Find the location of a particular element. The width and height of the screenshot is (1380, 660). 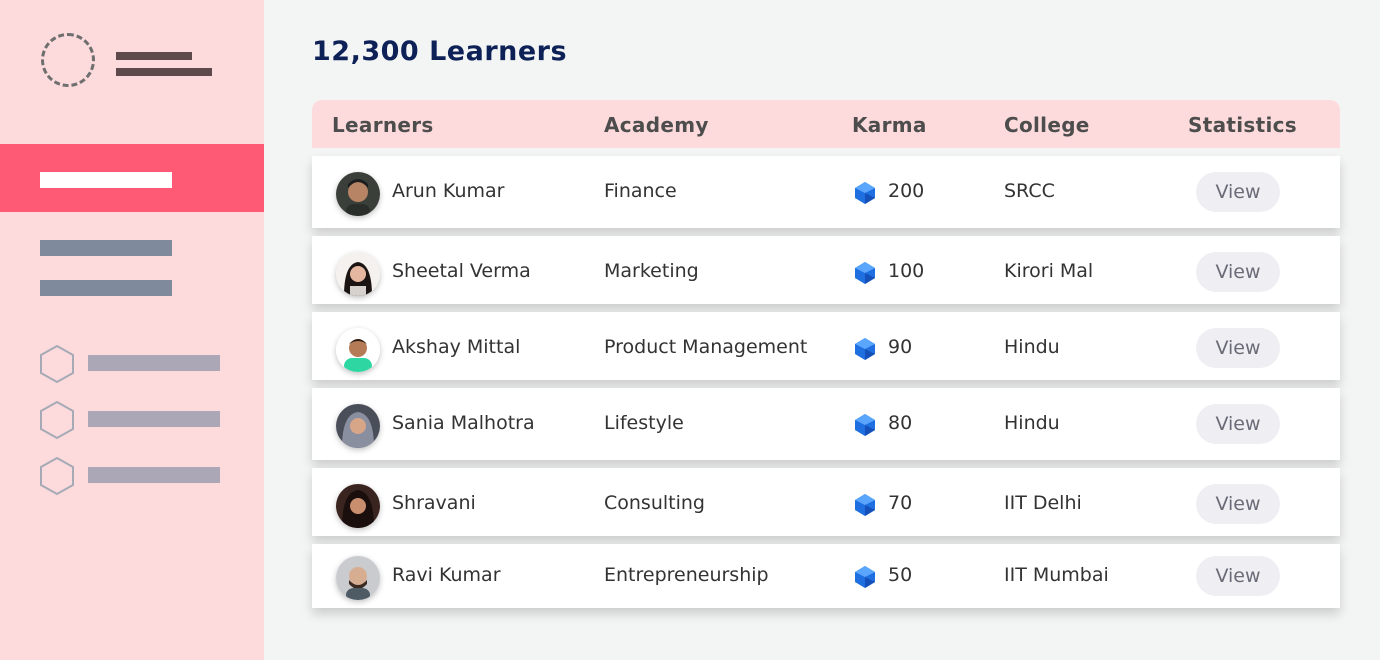

table-row: Sania Malhotra Lifestyle 80 Hindu View is located at coordinates (826, 424).